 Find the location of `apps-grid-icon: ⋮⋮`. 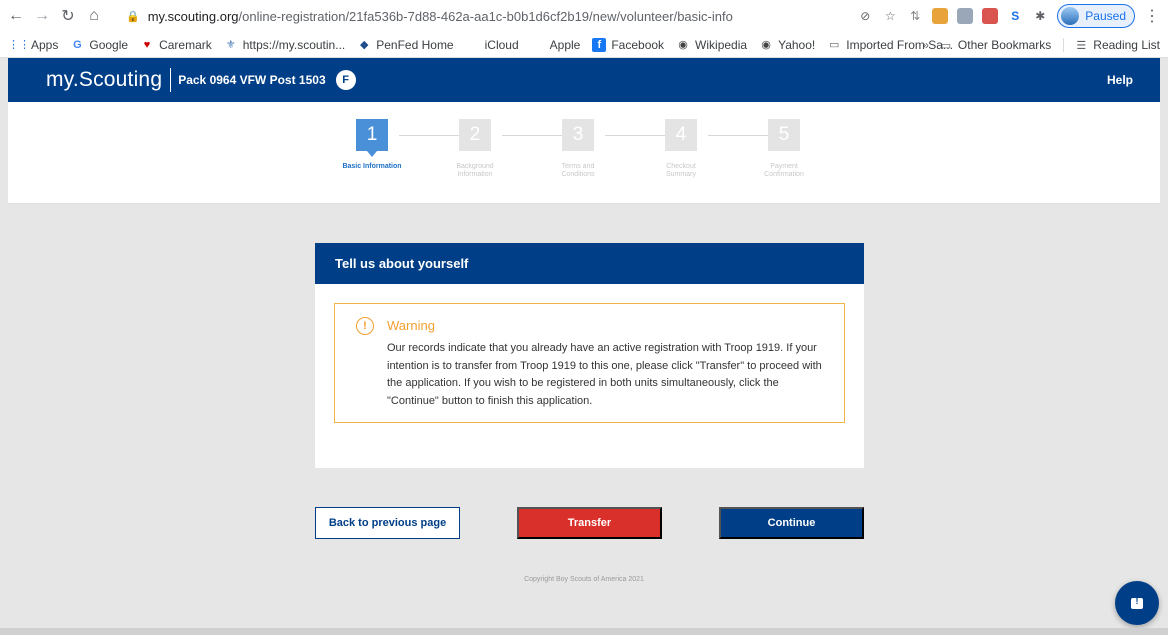

apps-grid-icon: ⋮⋮ is located at coordinates (19, 45).